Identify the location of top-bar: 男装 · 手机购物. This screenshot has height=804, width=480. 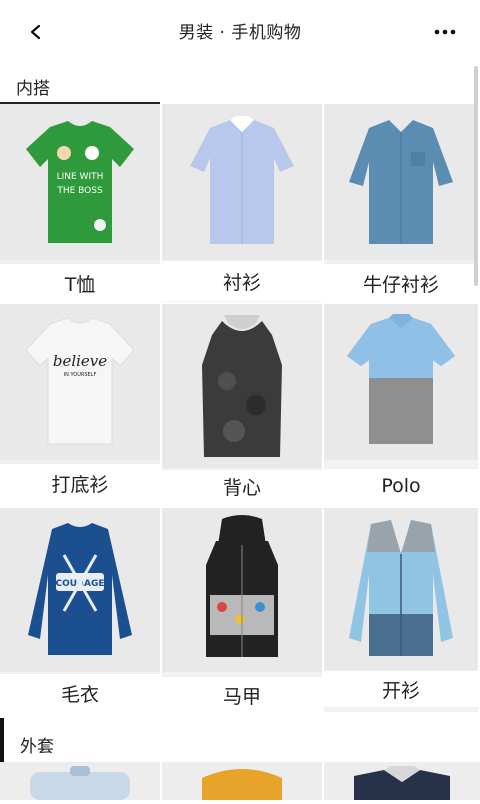
(240, 31).